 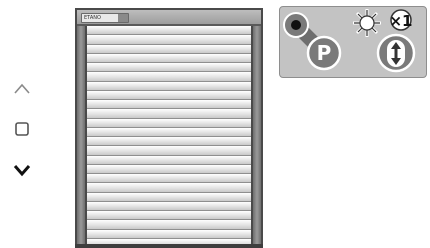 What do you see at coordinates (92, 18) in the screenshot?
I see `brand-label: ETANO` at bounding box center [92, 18].